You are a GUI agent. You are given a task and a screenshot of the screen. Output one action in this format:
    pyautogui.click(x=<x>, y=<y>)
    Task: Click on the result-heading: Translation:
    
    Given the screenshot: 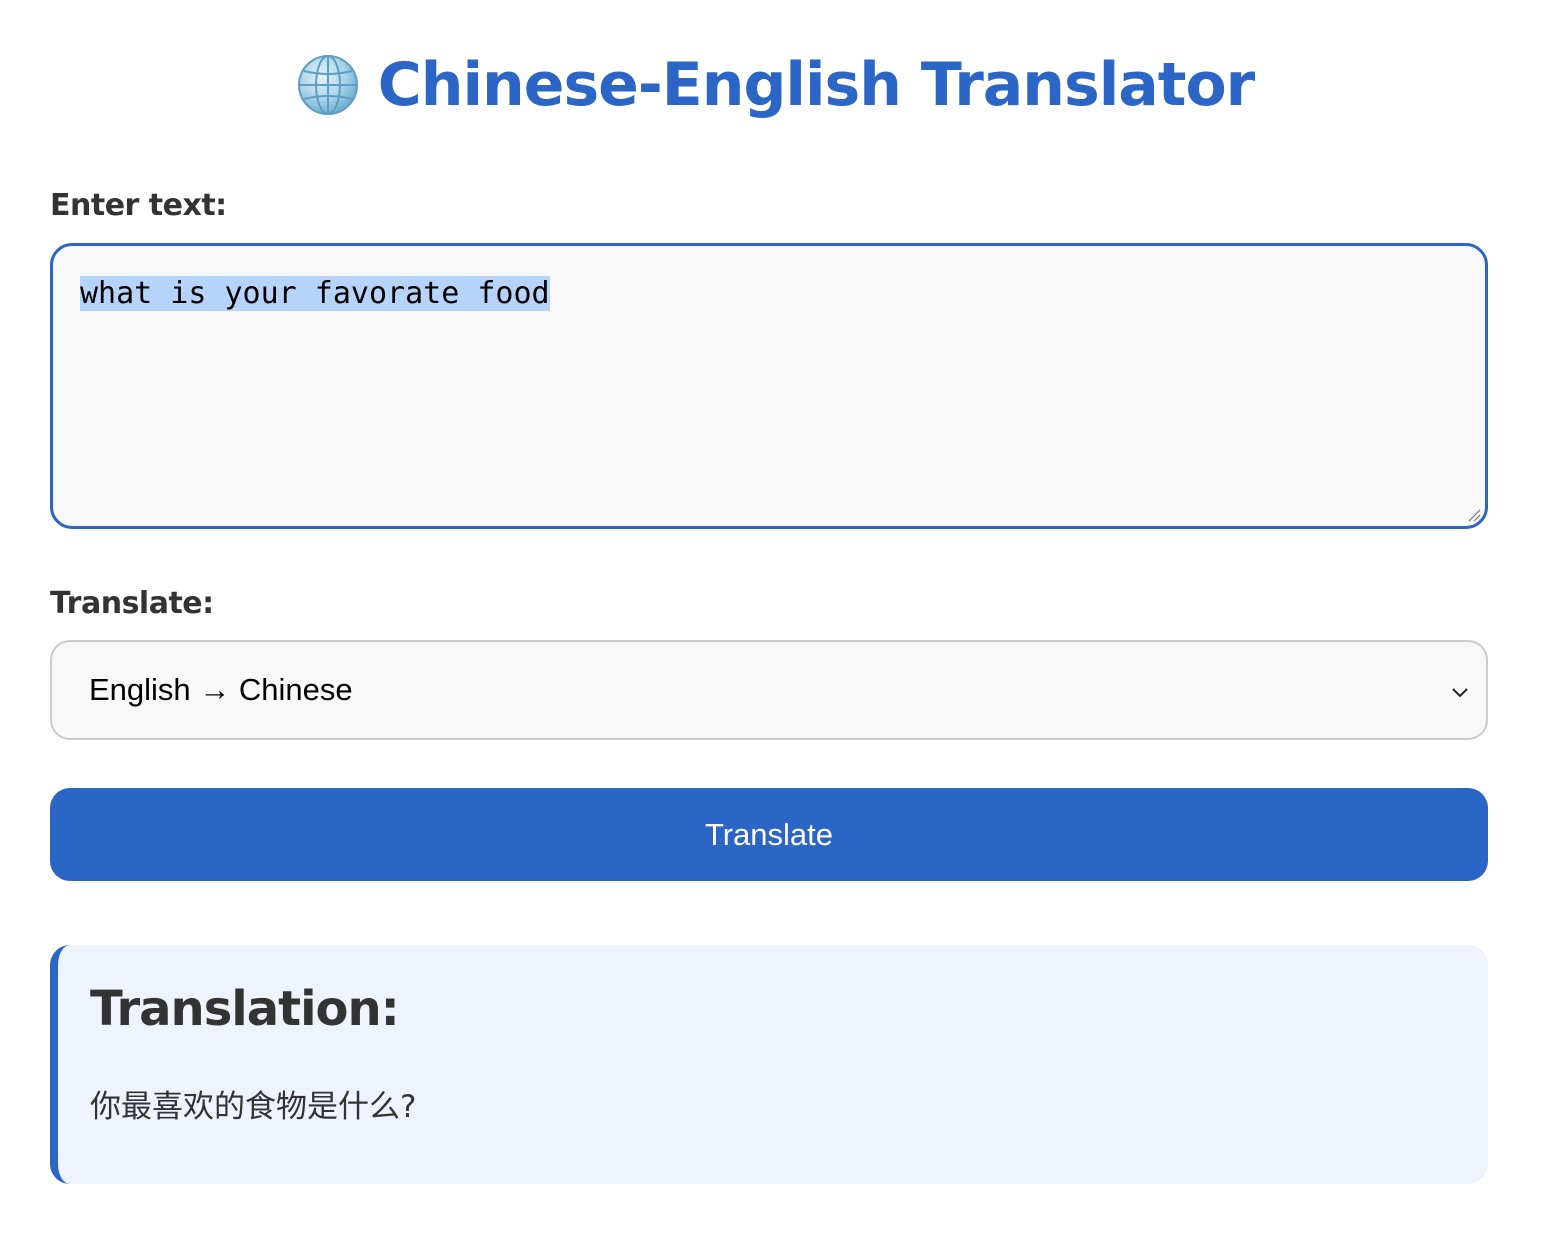 What is the action you would take?
    pyautogui.click(x=245, y=1009)
    